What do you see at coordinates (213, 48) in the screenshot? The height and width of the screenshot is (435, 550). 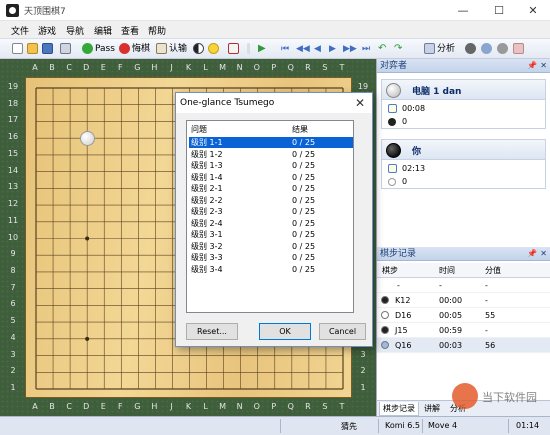 I see `hint-icon` at bounding box center [213, 48].